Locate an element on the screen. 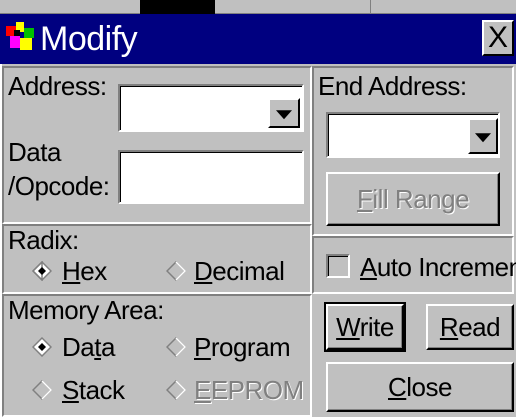 The width and height of the screenshot is (516, 417). auto-increment-label: Auto Increment is located at coordinates (438, 267).